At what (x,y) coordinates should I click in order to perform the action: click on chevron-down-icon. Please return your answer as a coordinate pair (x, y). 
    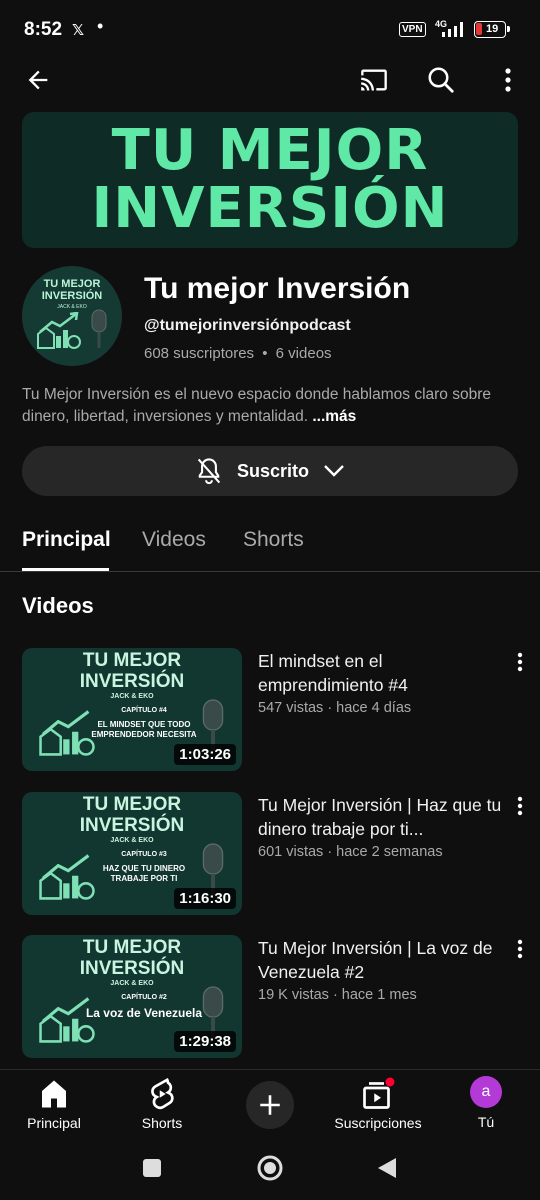
    Looking at the image, I should click on (334, 471).